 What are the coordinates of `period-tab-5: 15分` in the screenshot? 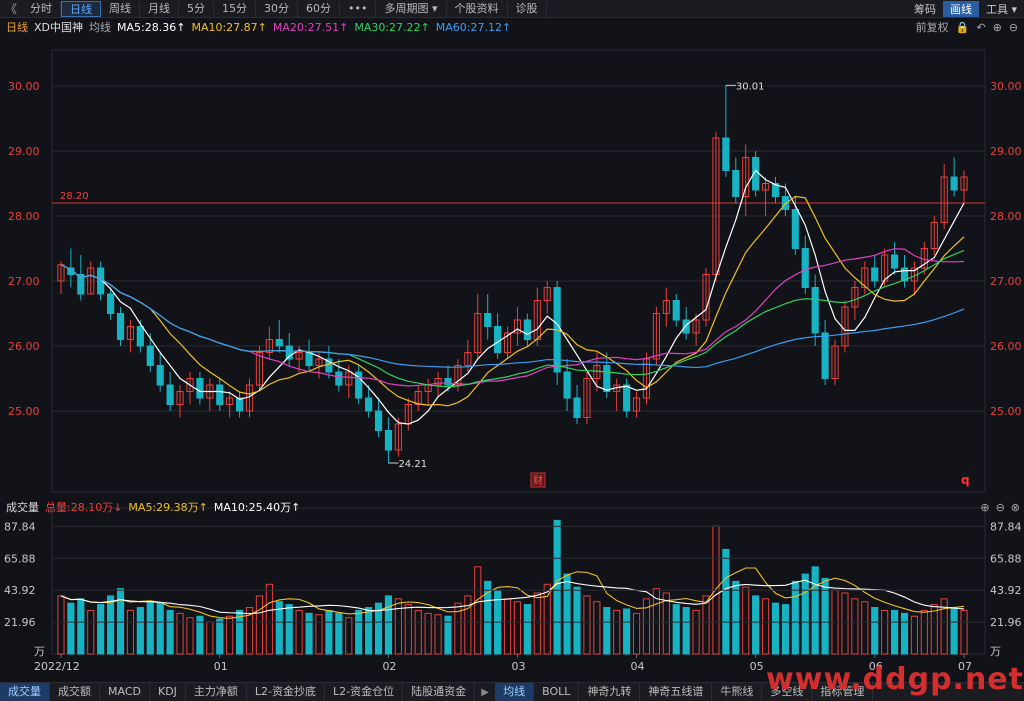 It's located at (235, 8).